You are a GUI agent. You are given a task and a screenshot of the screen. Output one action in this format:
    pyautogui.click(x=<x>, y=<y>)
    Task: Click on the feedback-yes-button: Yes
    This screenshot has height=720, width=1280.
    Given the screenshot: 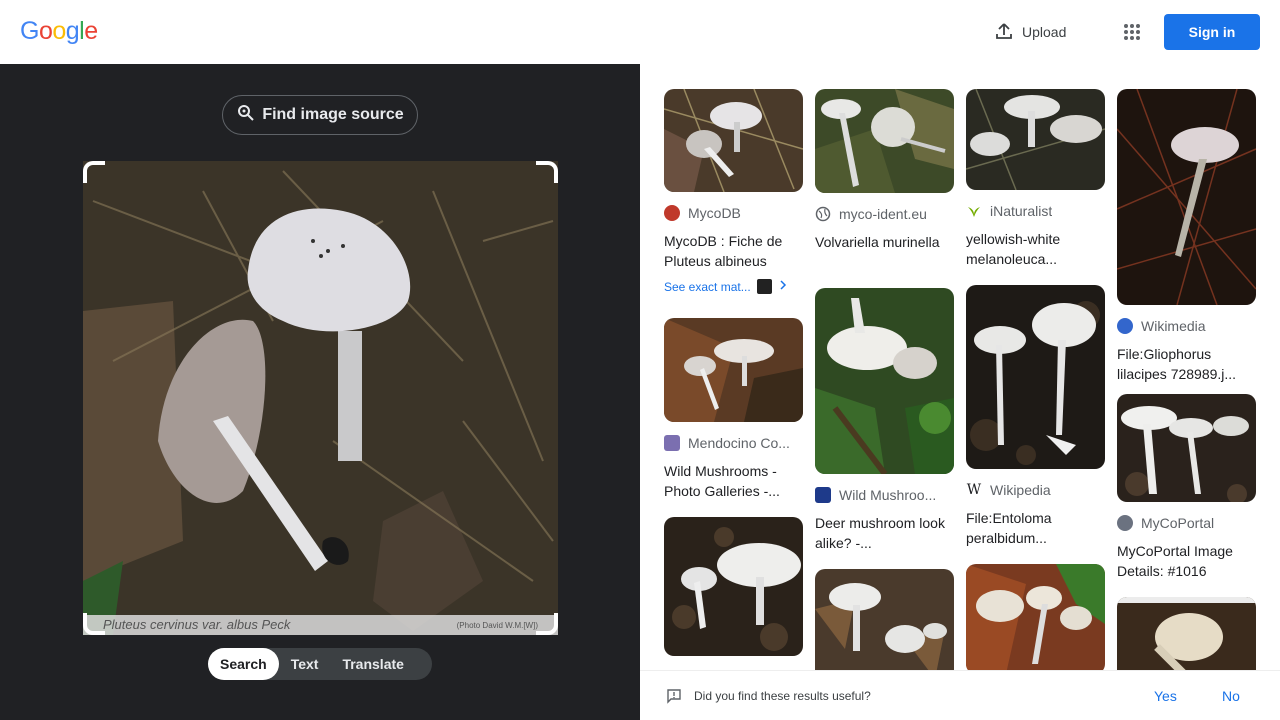 What is the action you would take?
    pyautogui.click(x=1165, y=696)
    